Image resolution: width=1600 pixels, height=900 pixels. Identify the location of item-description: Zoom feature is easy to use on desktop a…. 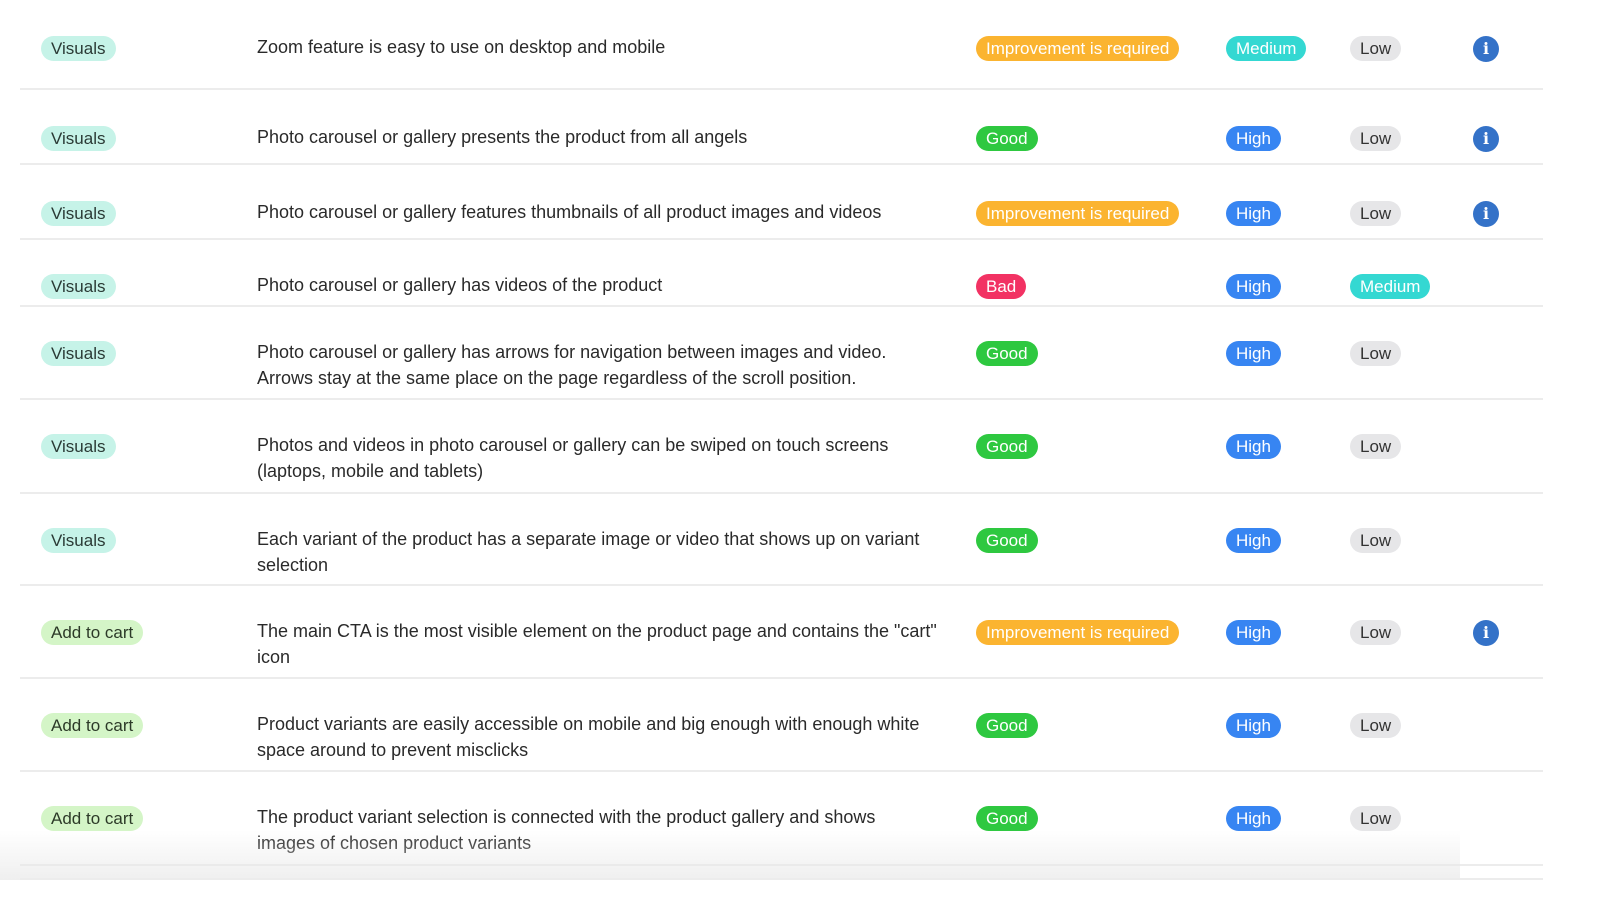
(461, 47).